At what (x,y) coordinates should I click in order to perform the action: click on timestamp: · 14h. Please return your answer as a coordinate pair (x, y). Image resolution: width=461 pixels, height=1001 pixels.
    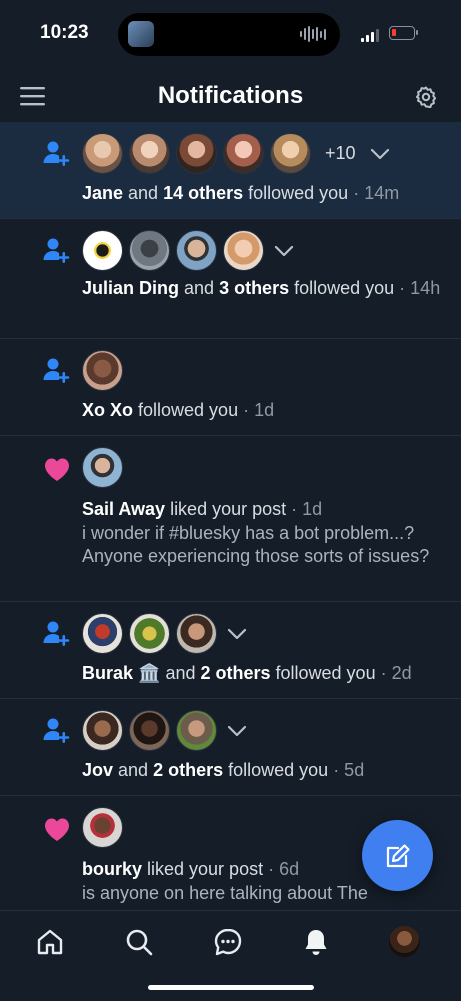
    Looking at the image, I should click on (417, 288).